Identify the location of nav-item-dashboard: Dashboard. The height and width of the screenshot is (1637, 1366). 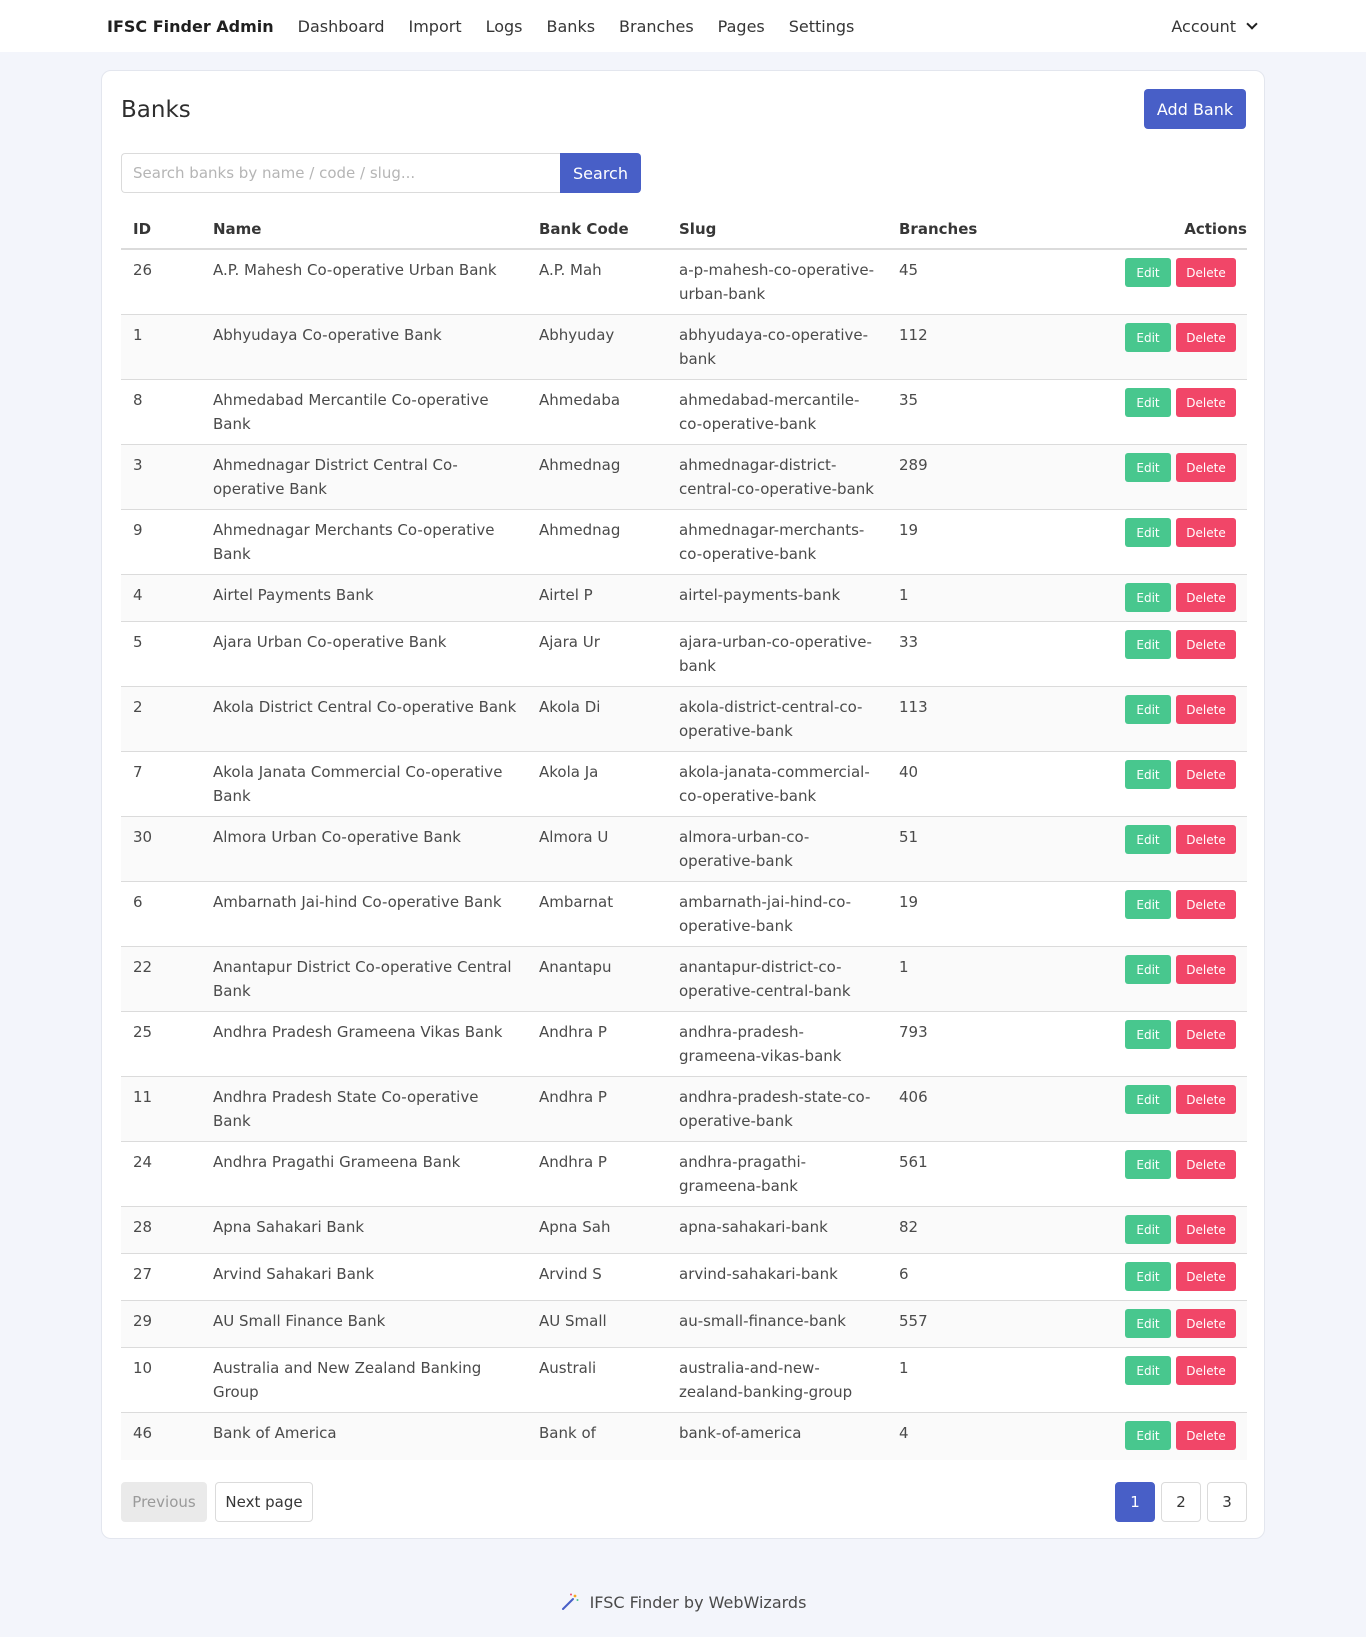
(341, 26).